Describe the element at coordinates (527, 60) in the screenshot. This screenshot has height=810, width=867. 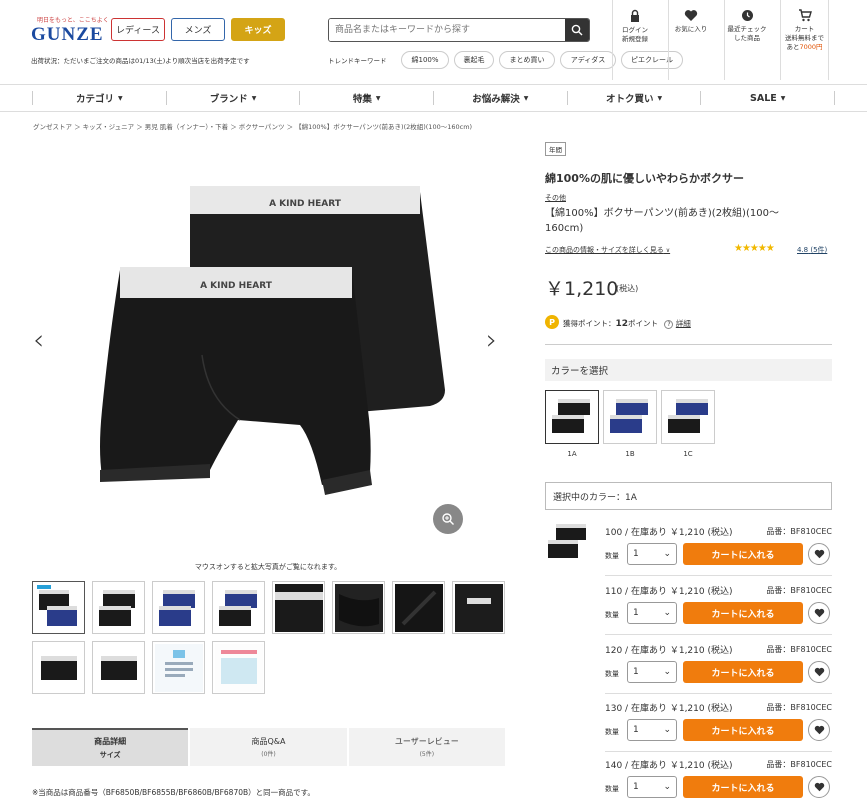
I see `trend-keyword: まとめ買い` at that location.